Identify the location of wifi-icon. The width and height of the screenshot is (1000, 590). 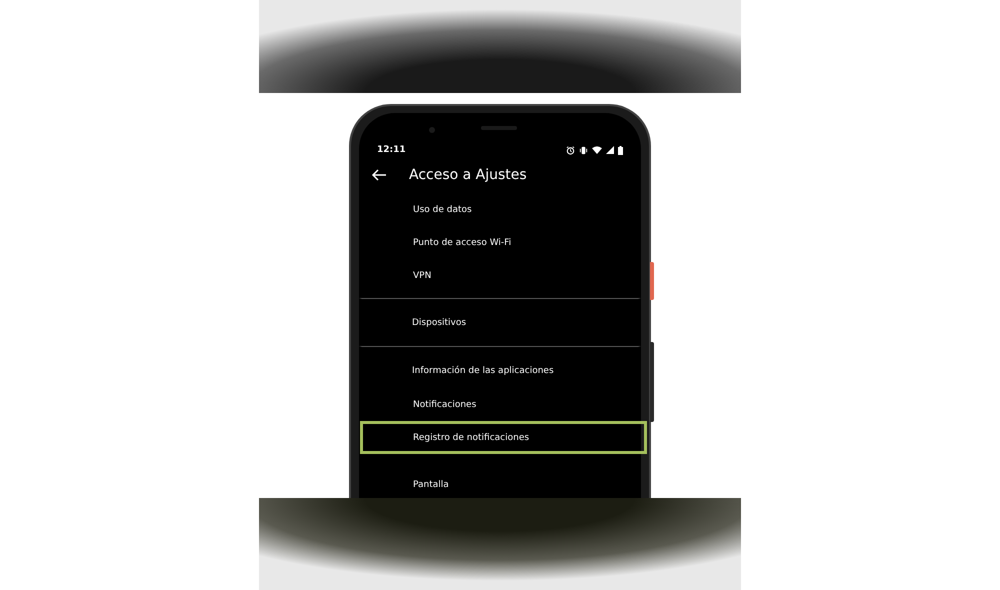
(597, 150).